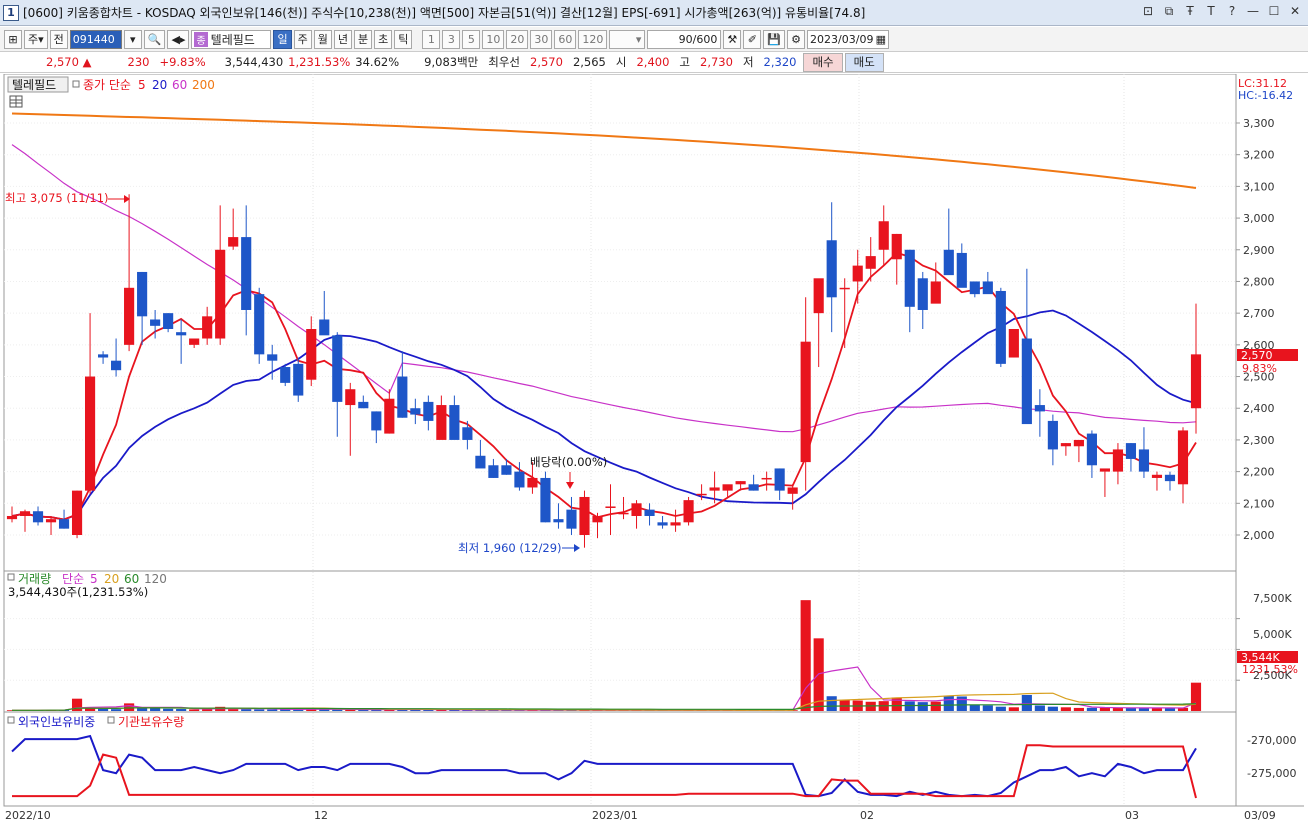 The width and height of the screenshot is (1308, 828). What do you see at coordinates (58, 39) in the screenshot?
I see `prev-button: 전` at bounding box center [58, 39].